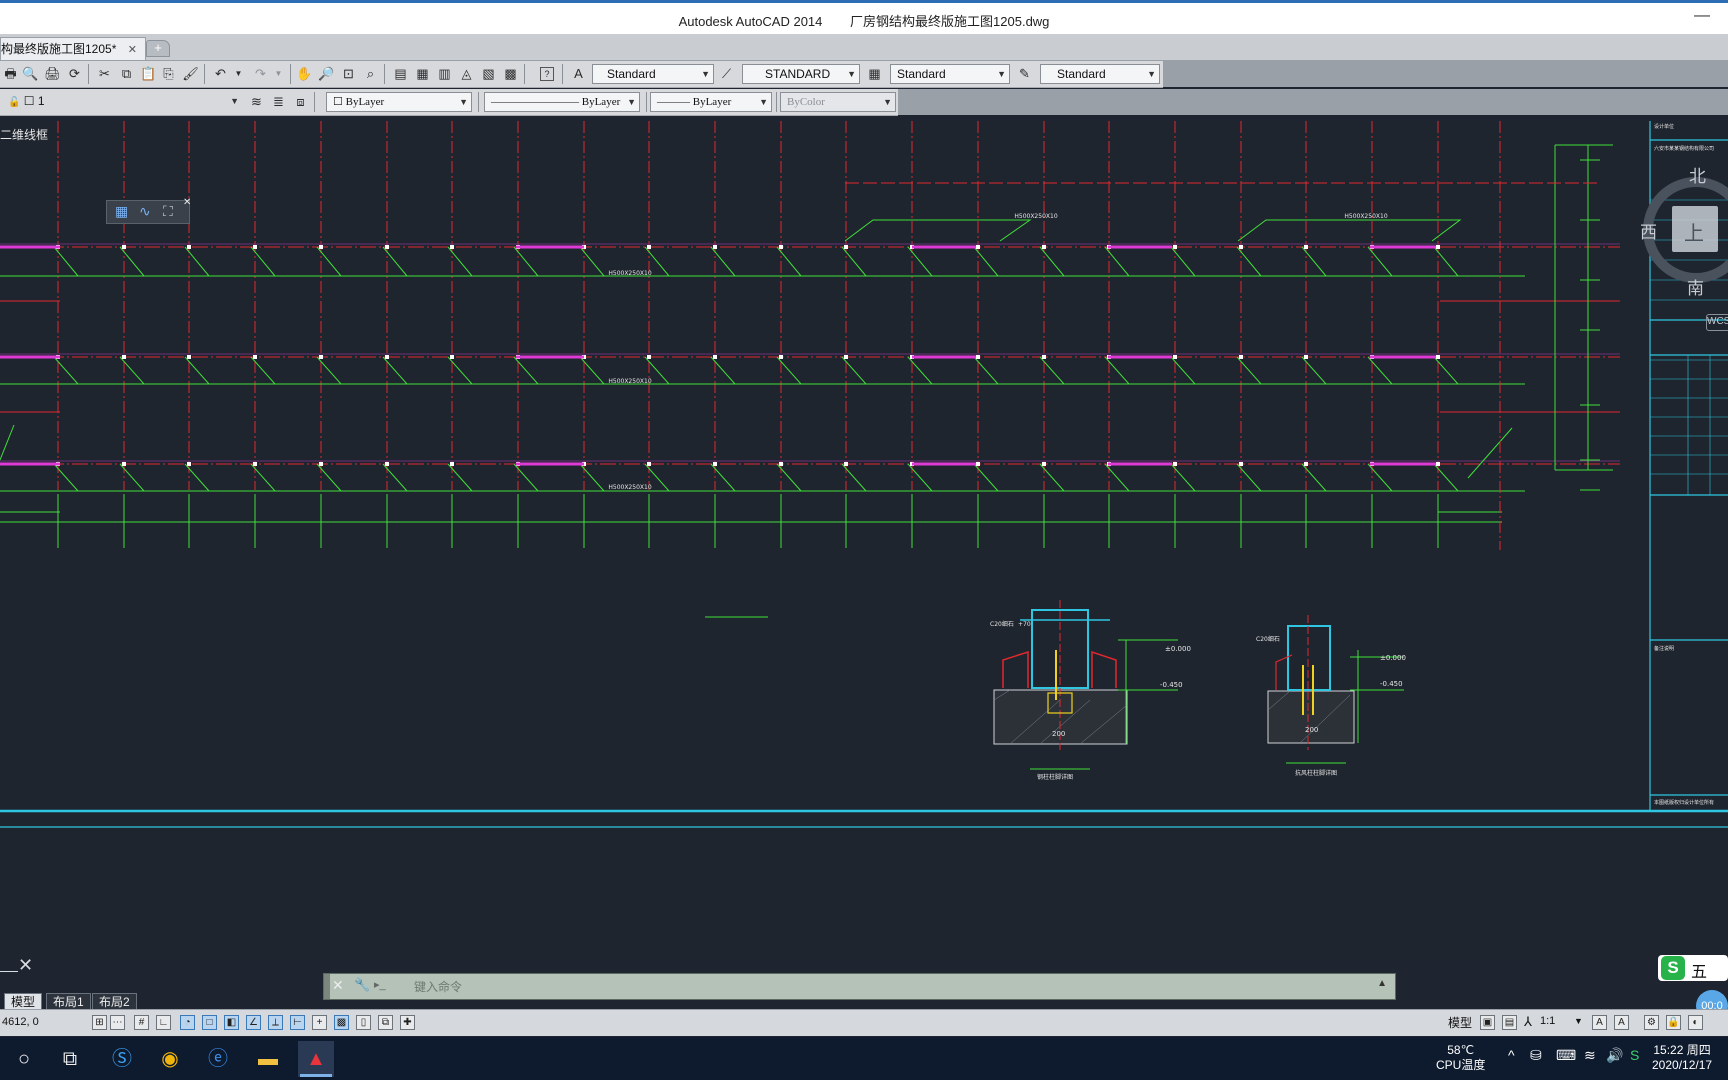  What do you see at coordinates (304, 73) in the screenshot?
I see `pan-icon: ✋` at bounding box center [304, 73].